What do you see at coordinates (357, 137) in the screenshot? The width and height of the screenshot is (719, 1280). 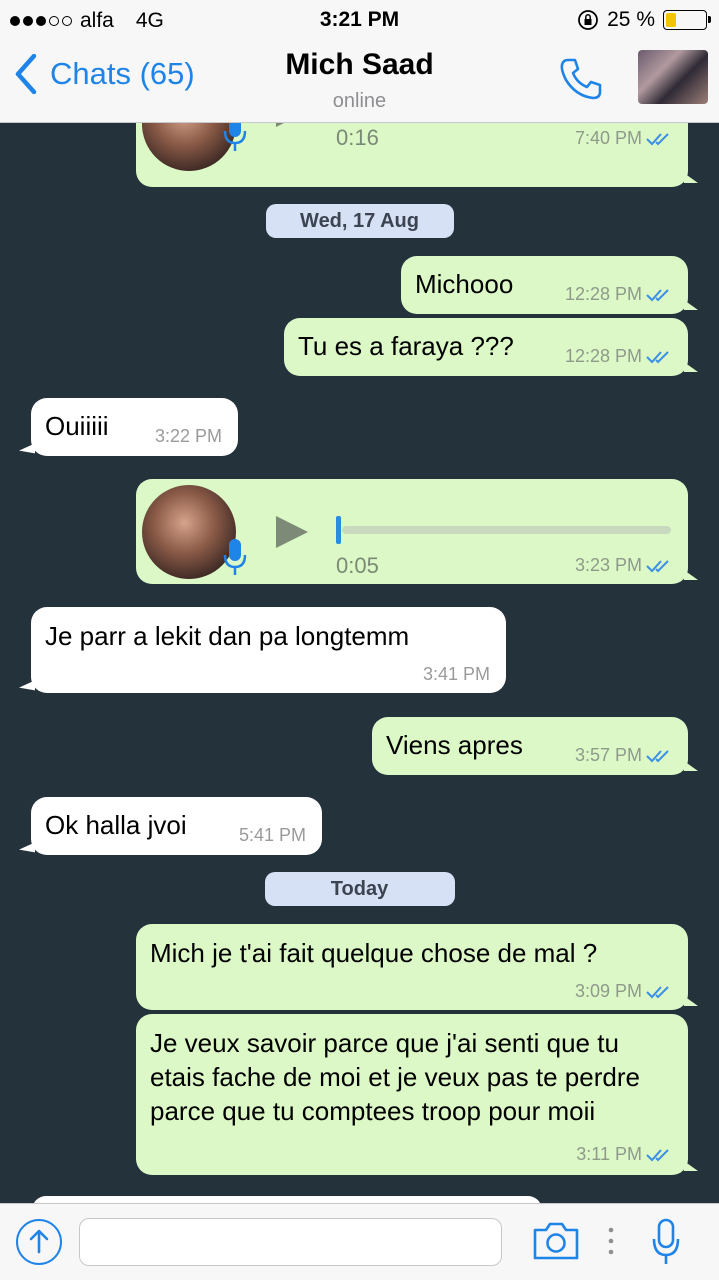 I see `voice-duration: 0:16` at bounding box center [357, 137].